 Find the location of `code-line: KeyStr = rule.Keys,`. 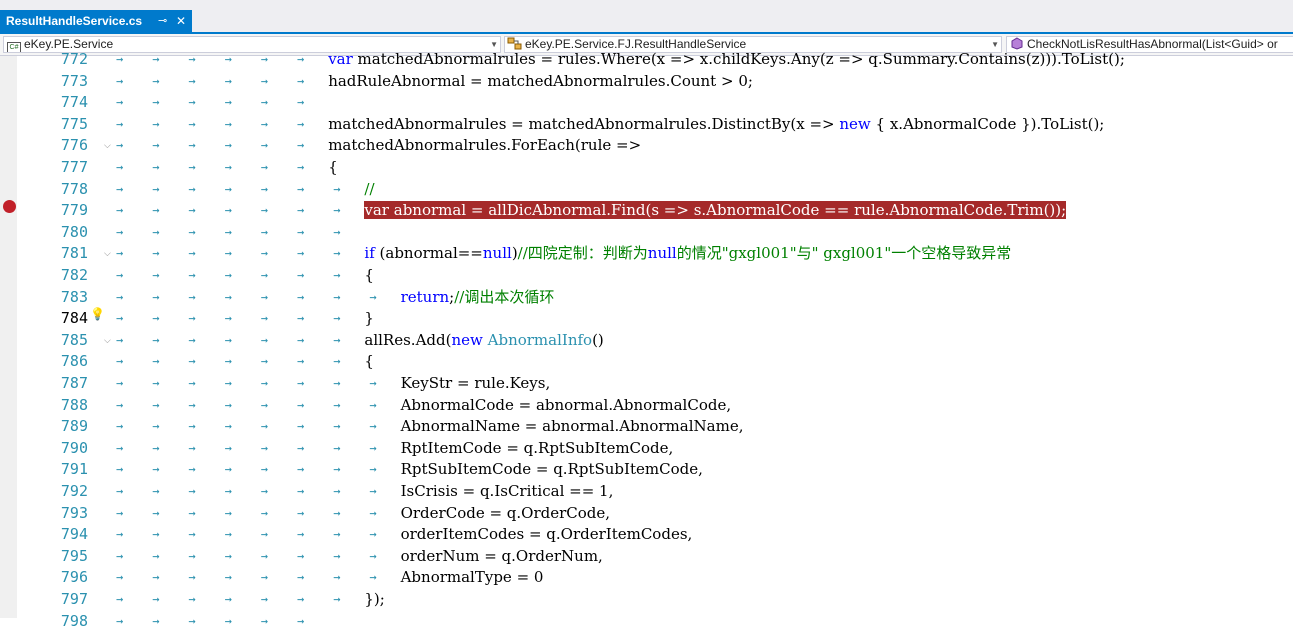

code-line: KeyStr = rule.Keys, is located at coordinates (476, 384).